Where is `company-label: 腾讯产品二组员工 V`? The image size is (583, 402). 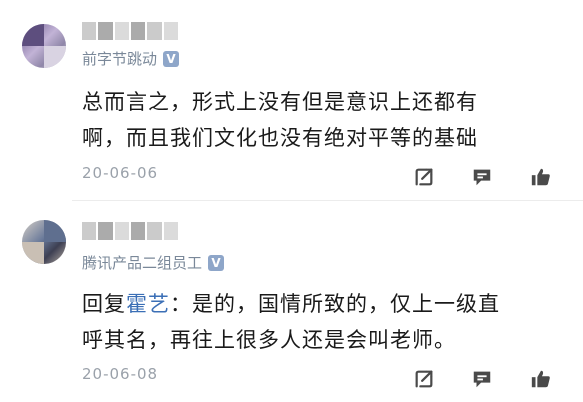
company-label: 腾讯产品二组员工 V is located at coordinates (153, 262).